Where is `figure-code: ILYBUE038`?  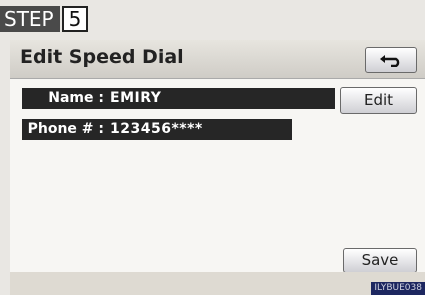 figure-code: ILYBUE038 is located at coordinates (398, 288).